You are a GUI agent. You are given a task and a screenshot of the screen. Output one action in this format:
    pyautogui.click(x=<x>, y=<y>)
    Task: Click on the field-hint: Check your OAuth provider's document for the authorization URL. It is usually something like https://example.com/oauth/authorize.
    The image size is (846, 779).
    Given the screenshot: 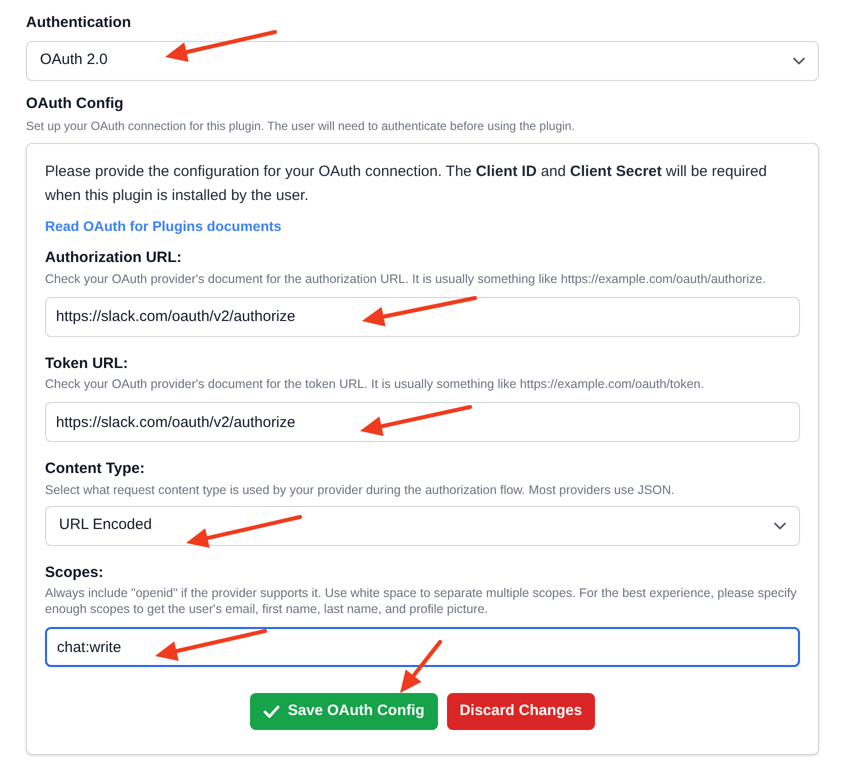 What is the action you would take?
    pyautogui.click(x=406, y=278)
    